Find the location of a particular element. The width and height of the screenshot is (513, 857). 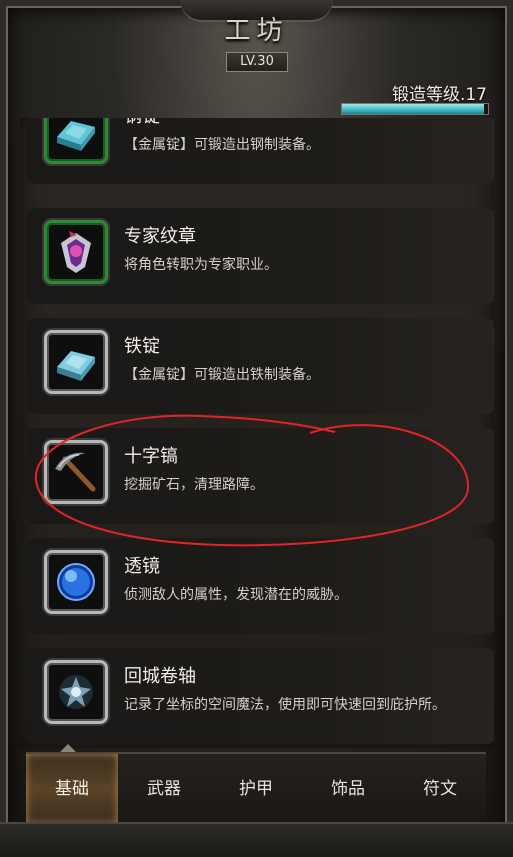

item-name: 铁锭 is located at coordinates (142, 346).